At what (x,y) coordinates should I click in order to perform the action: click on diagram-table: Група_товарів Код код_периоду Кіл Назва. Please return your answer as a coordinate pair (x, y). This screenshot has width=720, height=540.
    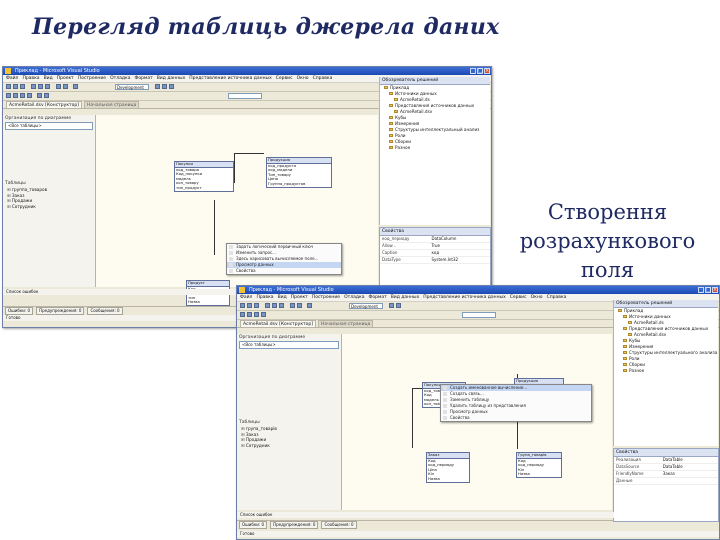
    Looking at the image, I should click on (539, 465).